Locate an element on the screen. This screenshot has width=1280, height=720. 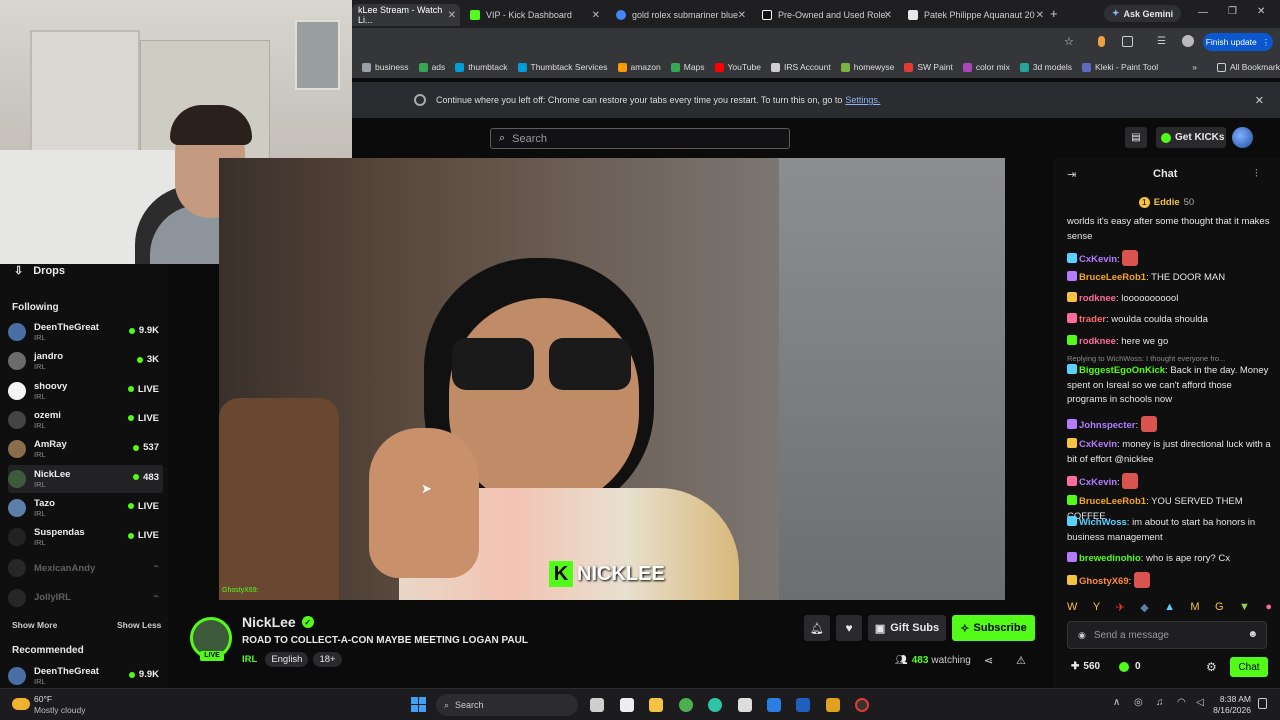
chat-username: GhostyX69 is located at coordinates (1104, 581).